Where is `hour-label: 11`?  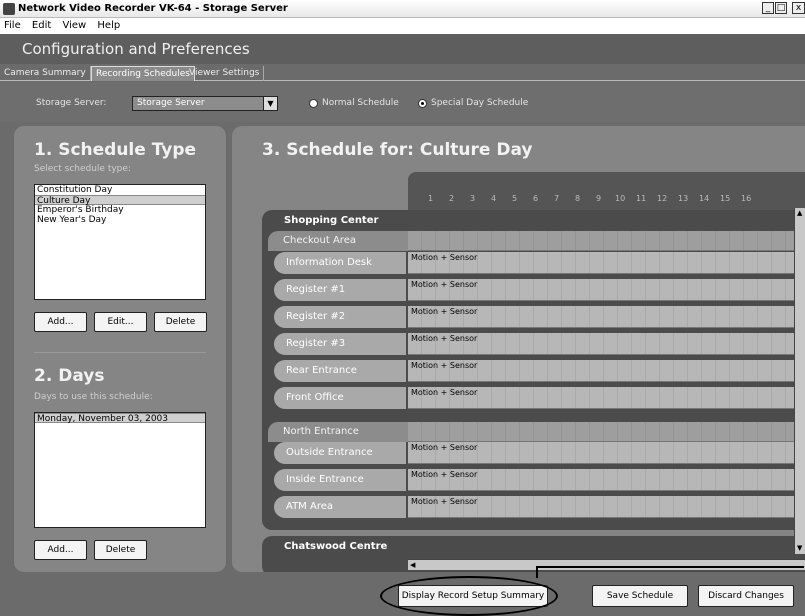 hour-label: 11 is located at coordinates (641, 198).